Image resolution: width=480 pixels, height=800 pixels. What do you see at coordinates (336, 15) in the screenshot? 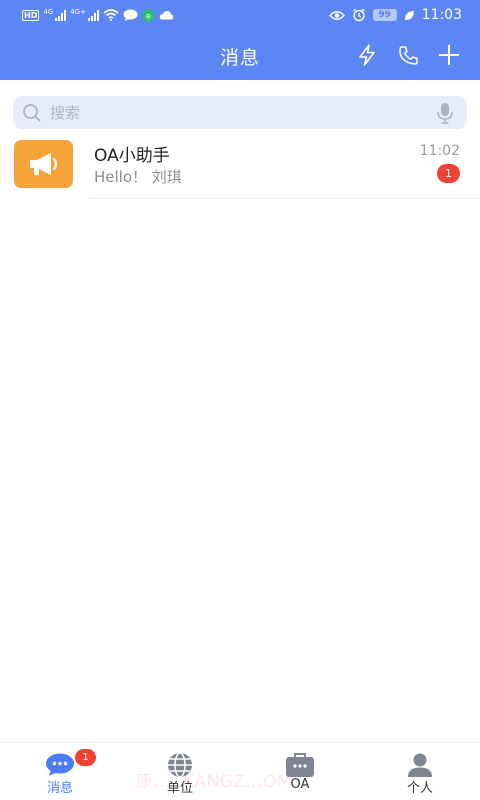
I see `eye-comfort-icon` at bounding box center [336, 15].